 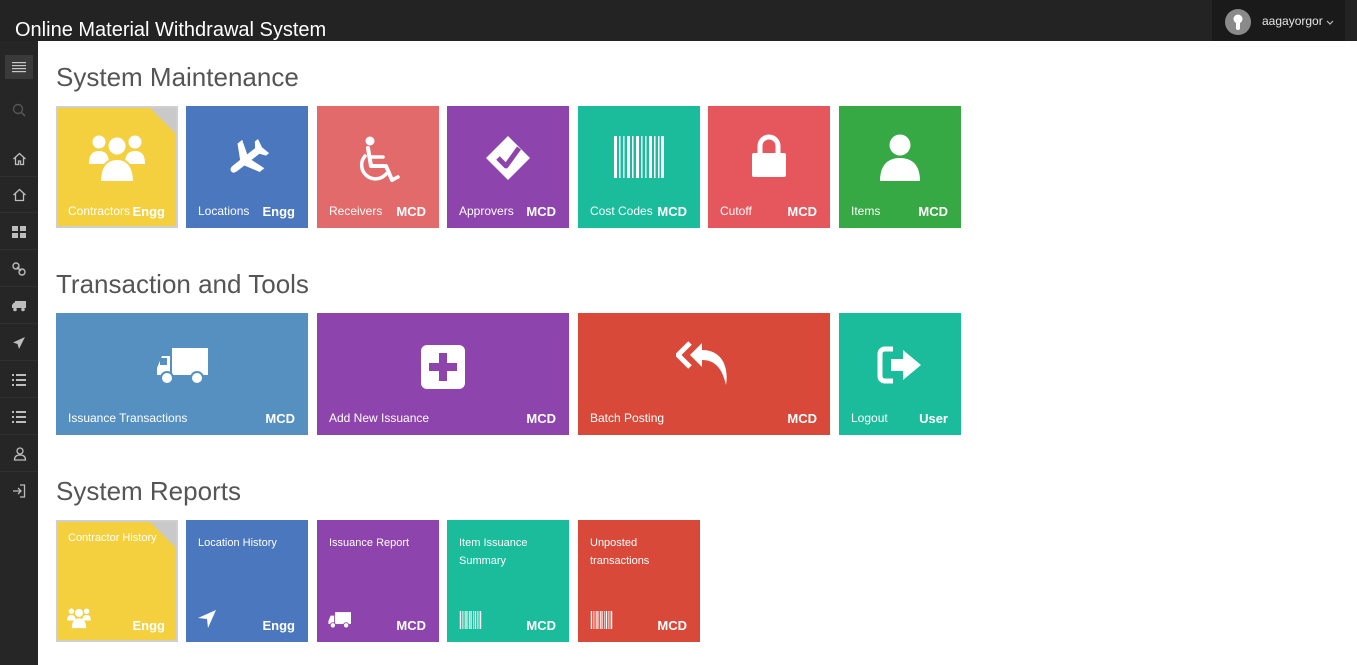 I want to click on send-icon, so click(x=19, y=343).